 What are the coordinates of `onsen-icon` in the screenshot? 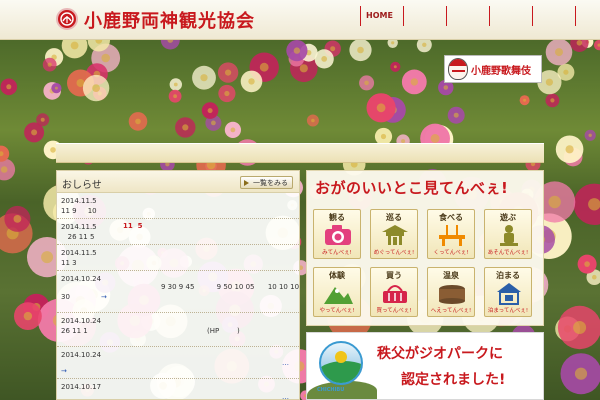 It's located at (452, 294).